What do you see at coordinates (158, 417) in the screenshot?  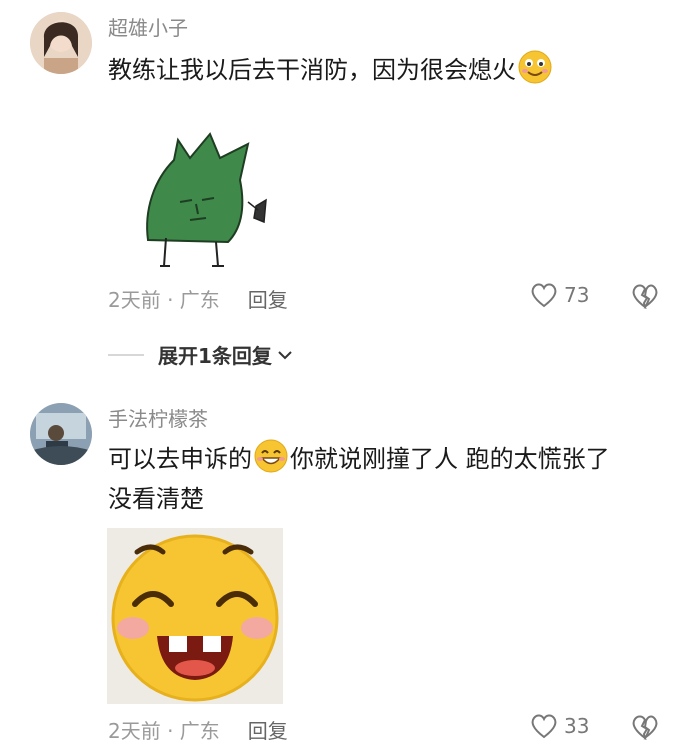 I see `username: 手法柠檬茶` at bounding box center [158, 417].